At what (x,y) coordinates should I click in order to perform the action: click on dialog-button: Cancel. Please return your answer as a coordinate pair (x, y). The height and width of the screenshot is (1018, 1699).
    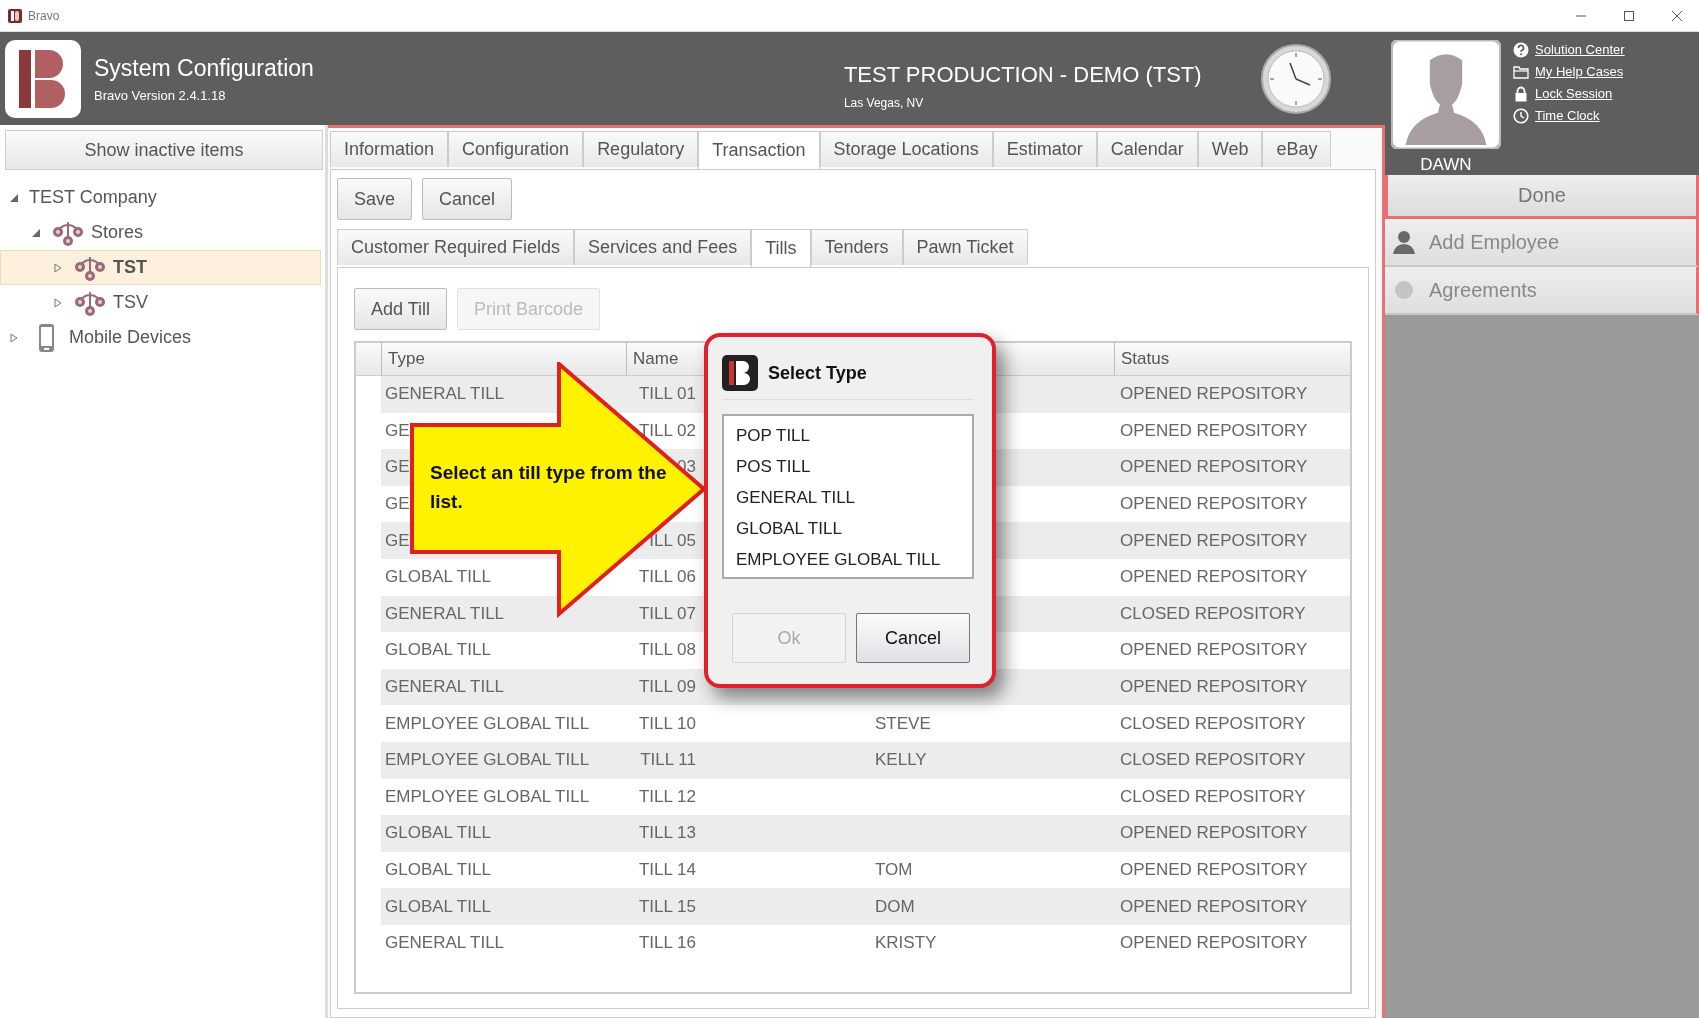
    Looking at the image, I should click on (913, 638).